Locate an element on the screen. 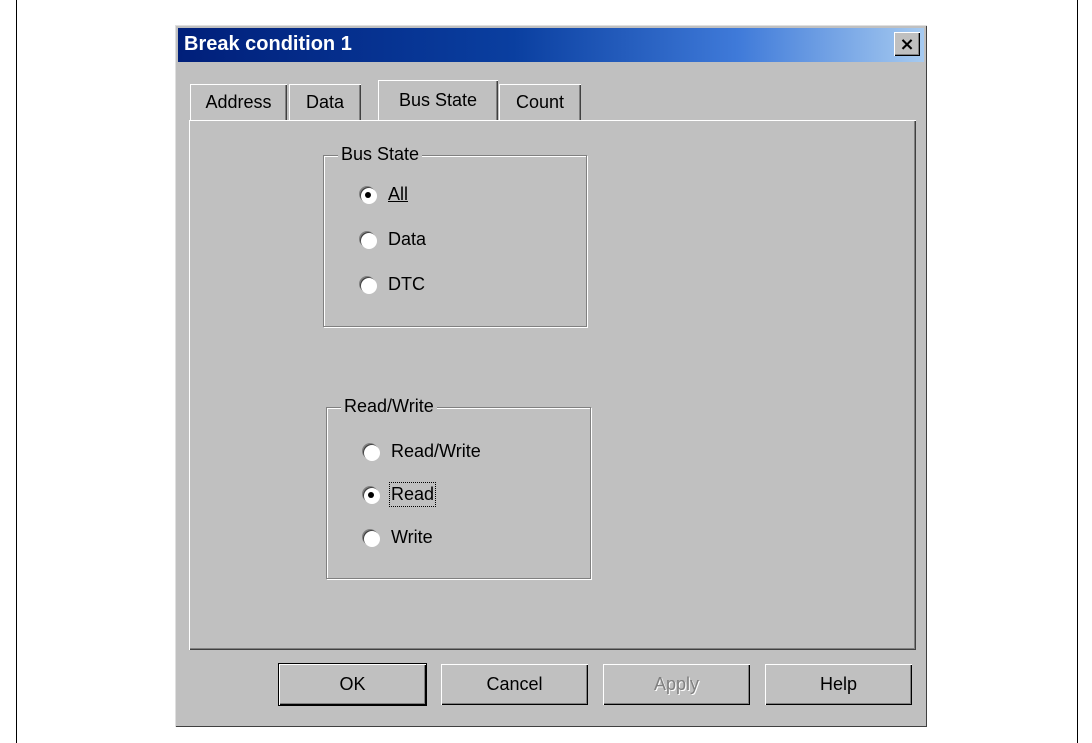 The width and height of the screenshot is (1092, 743). tab-count-label: Count is located at coordinates (540, 101).